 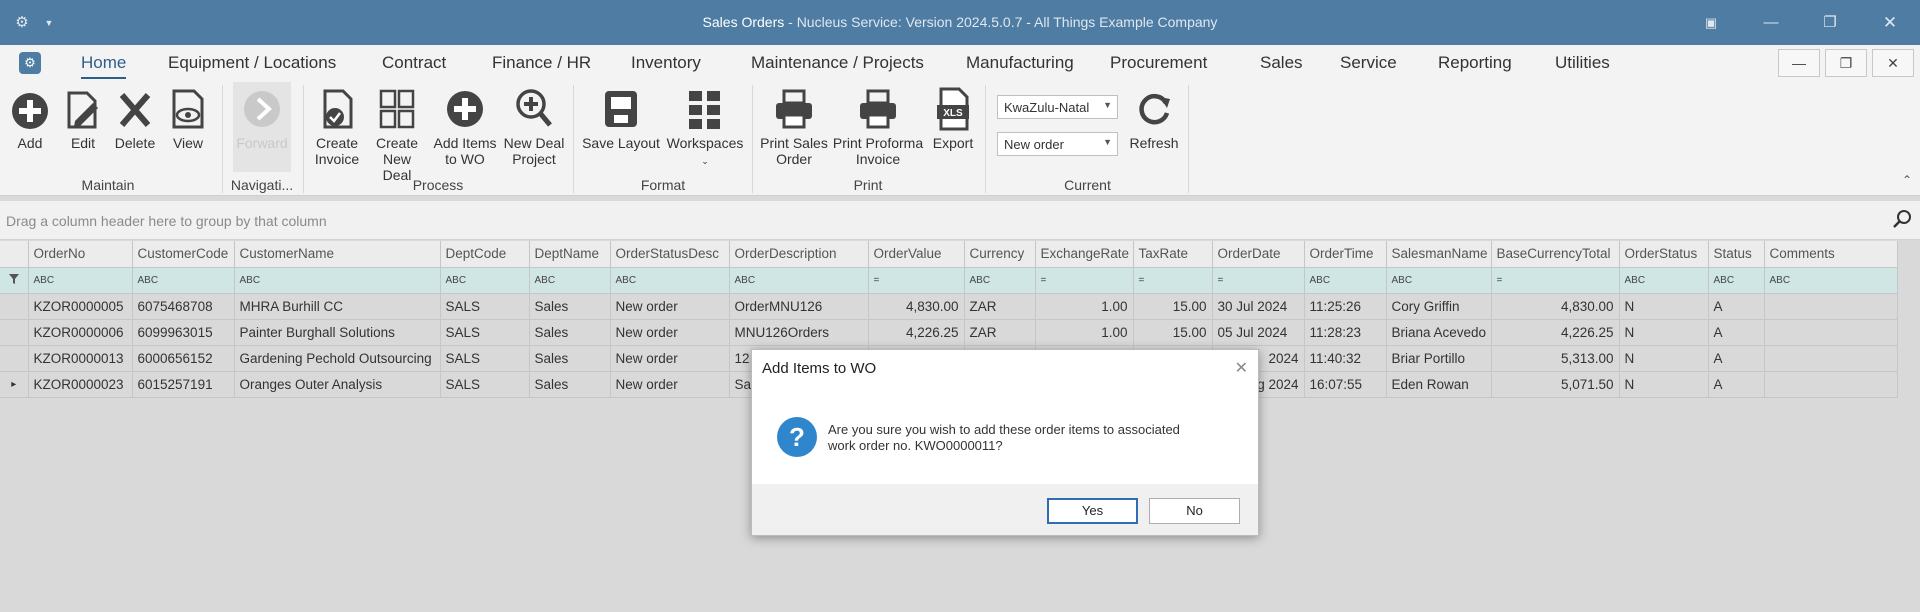 What do you see at coordinates (1258, 332) in the screenshot?
I see `table-cell: 05 Jul 2024` at bounding box center [1258, 332].